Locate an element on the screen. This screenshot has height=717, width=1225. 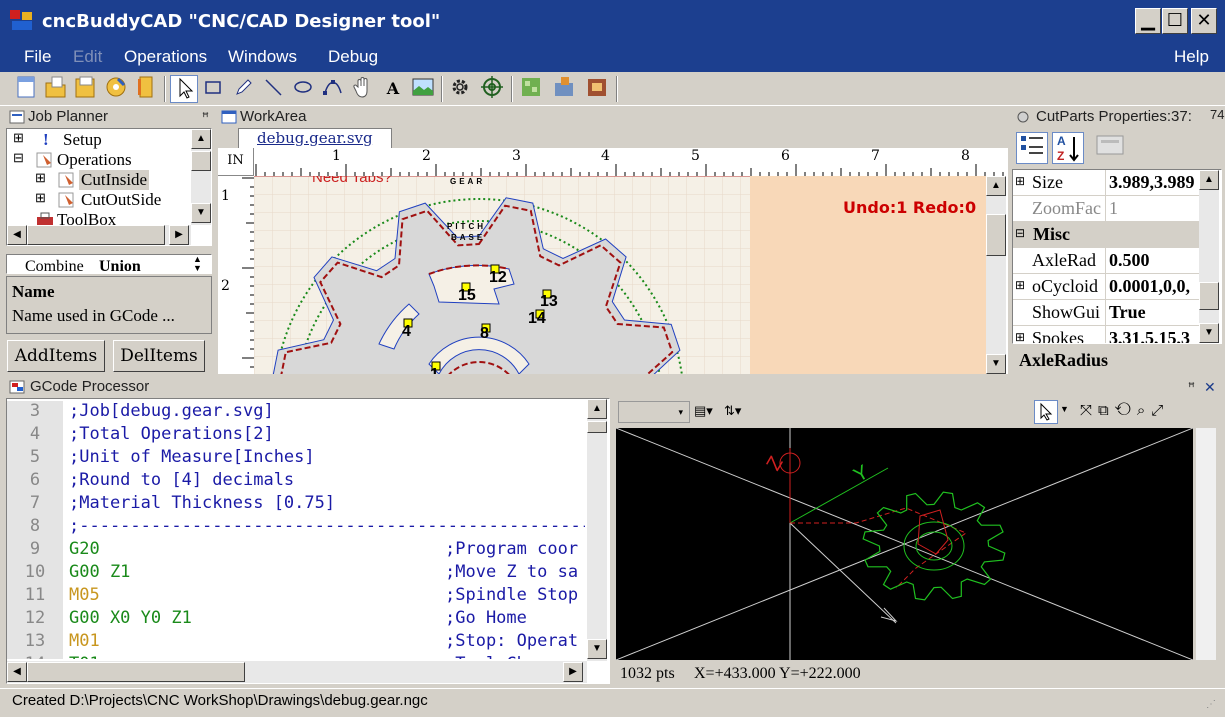
close-icon: ✕ is located at coordinates (1210, 387).